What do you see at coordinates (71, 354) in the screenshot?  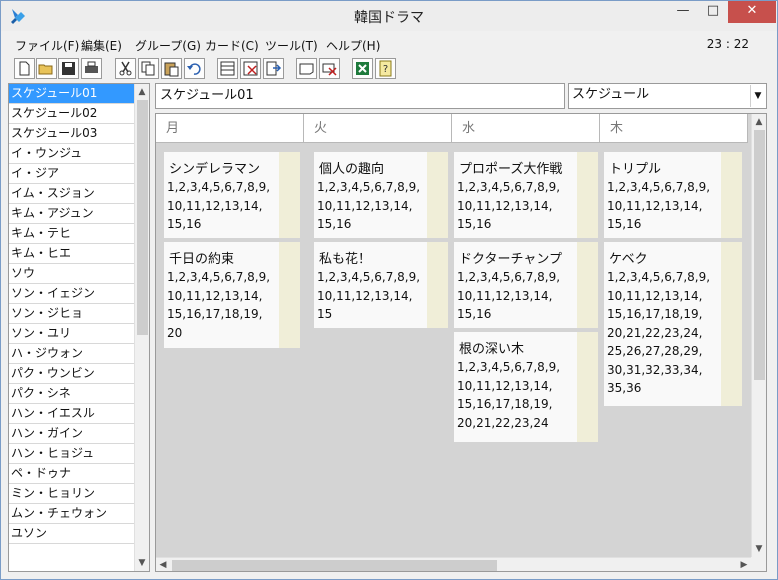 I see `sidebar-item: ハ・ジウォン` at bounding box center [71, 354].